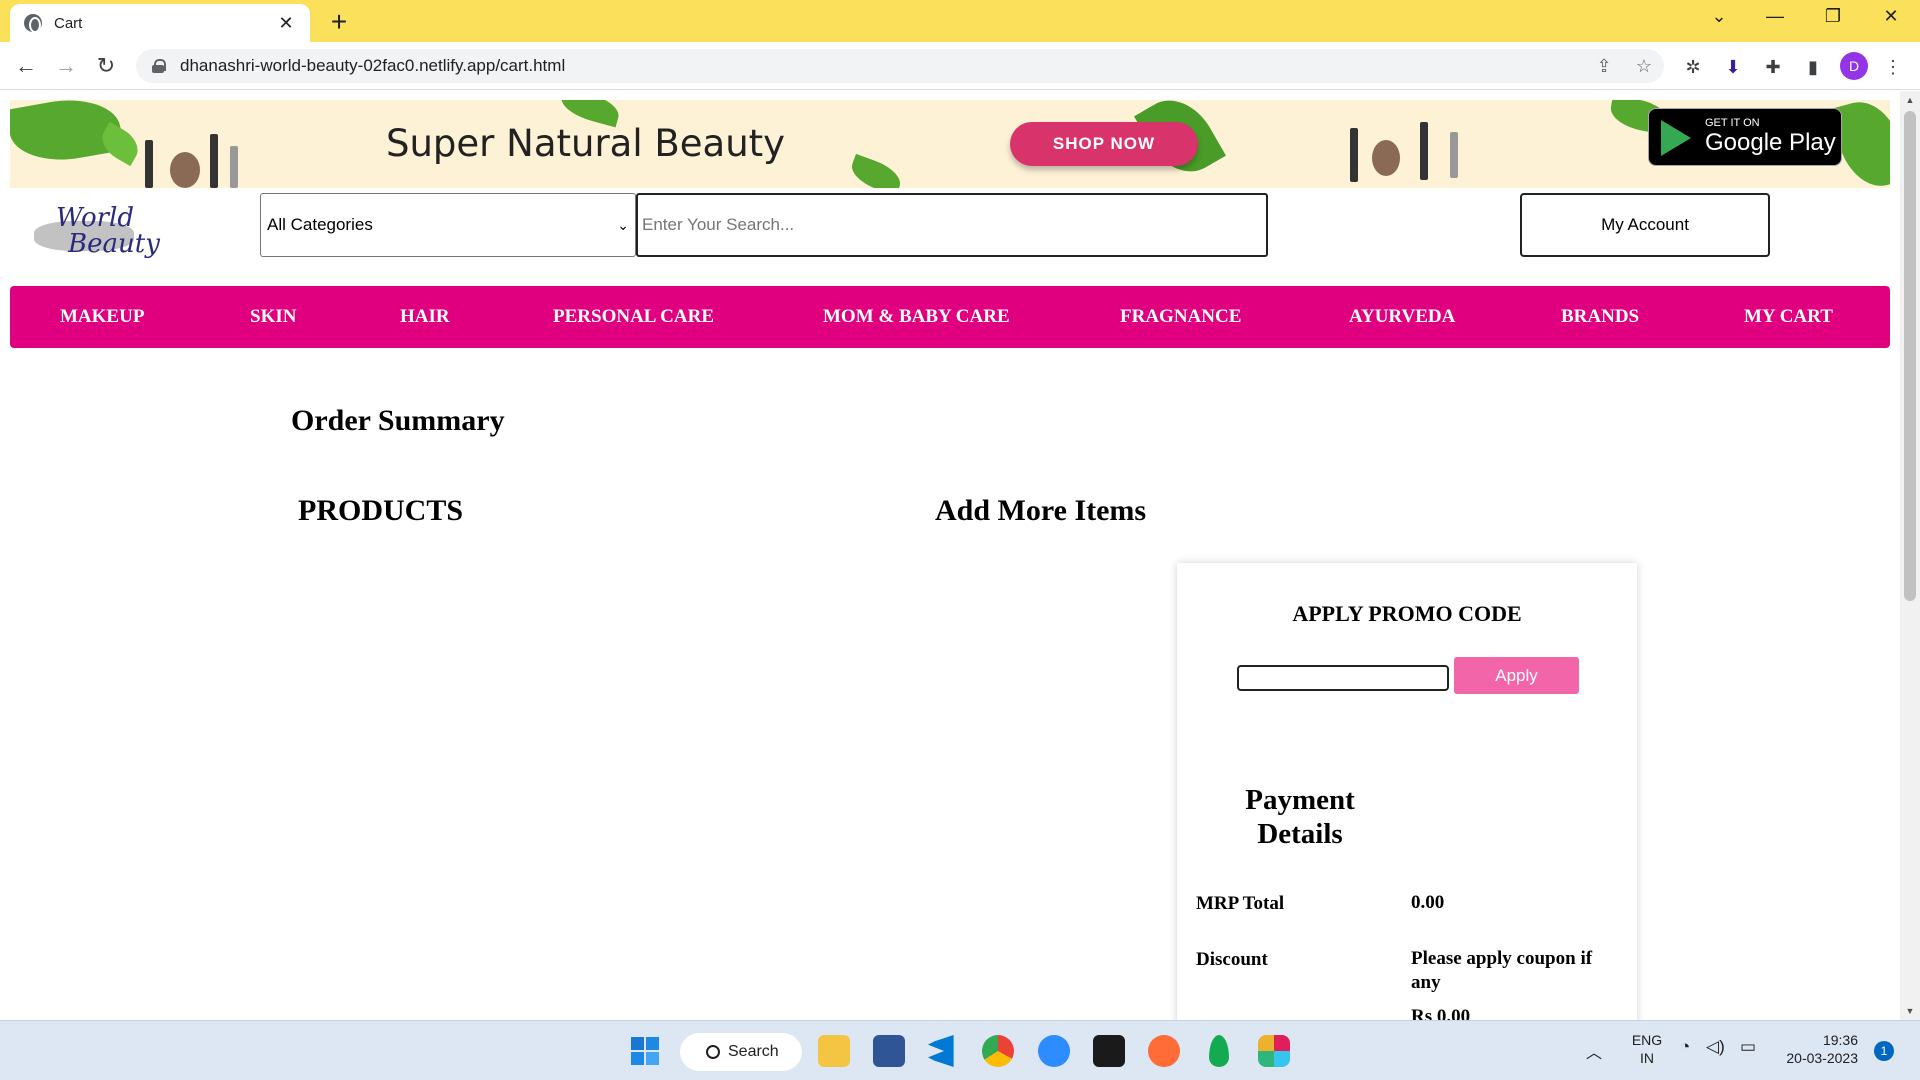 This screenshot has height=1080, width=1920. What do you see at coordinates (160, 23) in the screenshot?
I see `browser-tab: Cart ✕` at bounding box center [160, 23].